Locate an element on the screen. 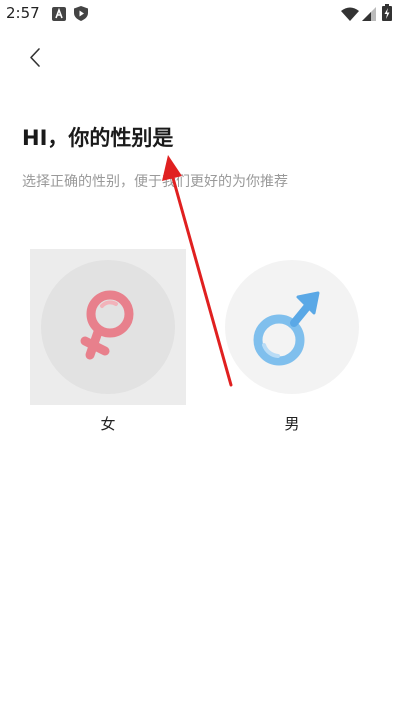 Image resolution: width=400 pixels, height=711 pixels. female-label: 女 is located at coordinates (108, 424).